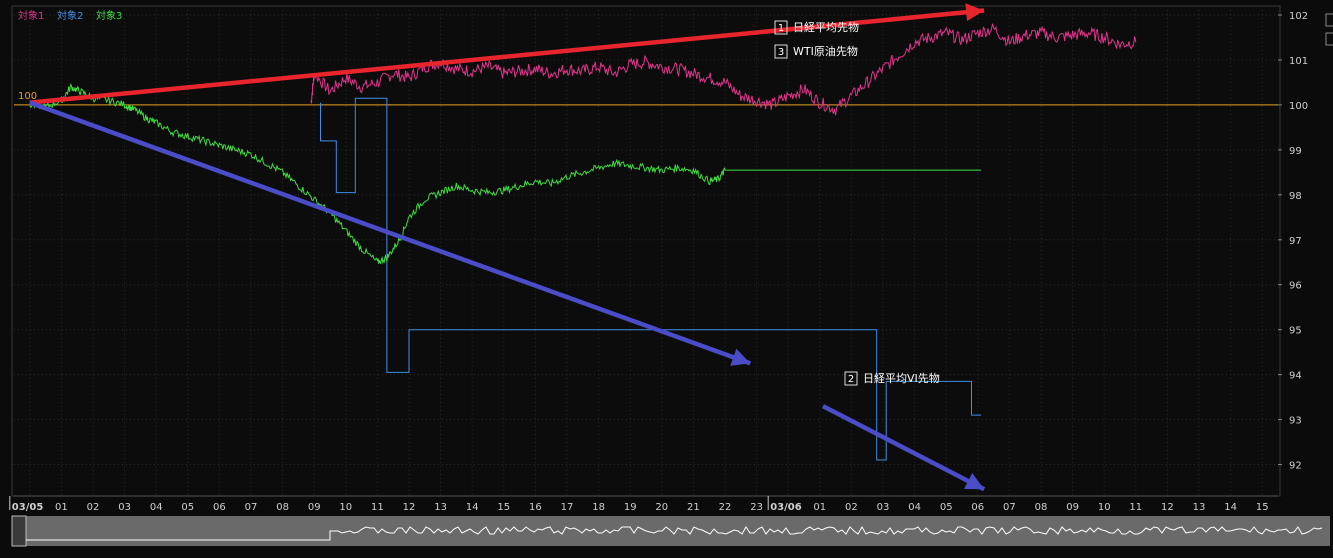  Describe the element at coordinates (1295, 151) in the screenshot. I see `y-tick-label: 99` at that location.